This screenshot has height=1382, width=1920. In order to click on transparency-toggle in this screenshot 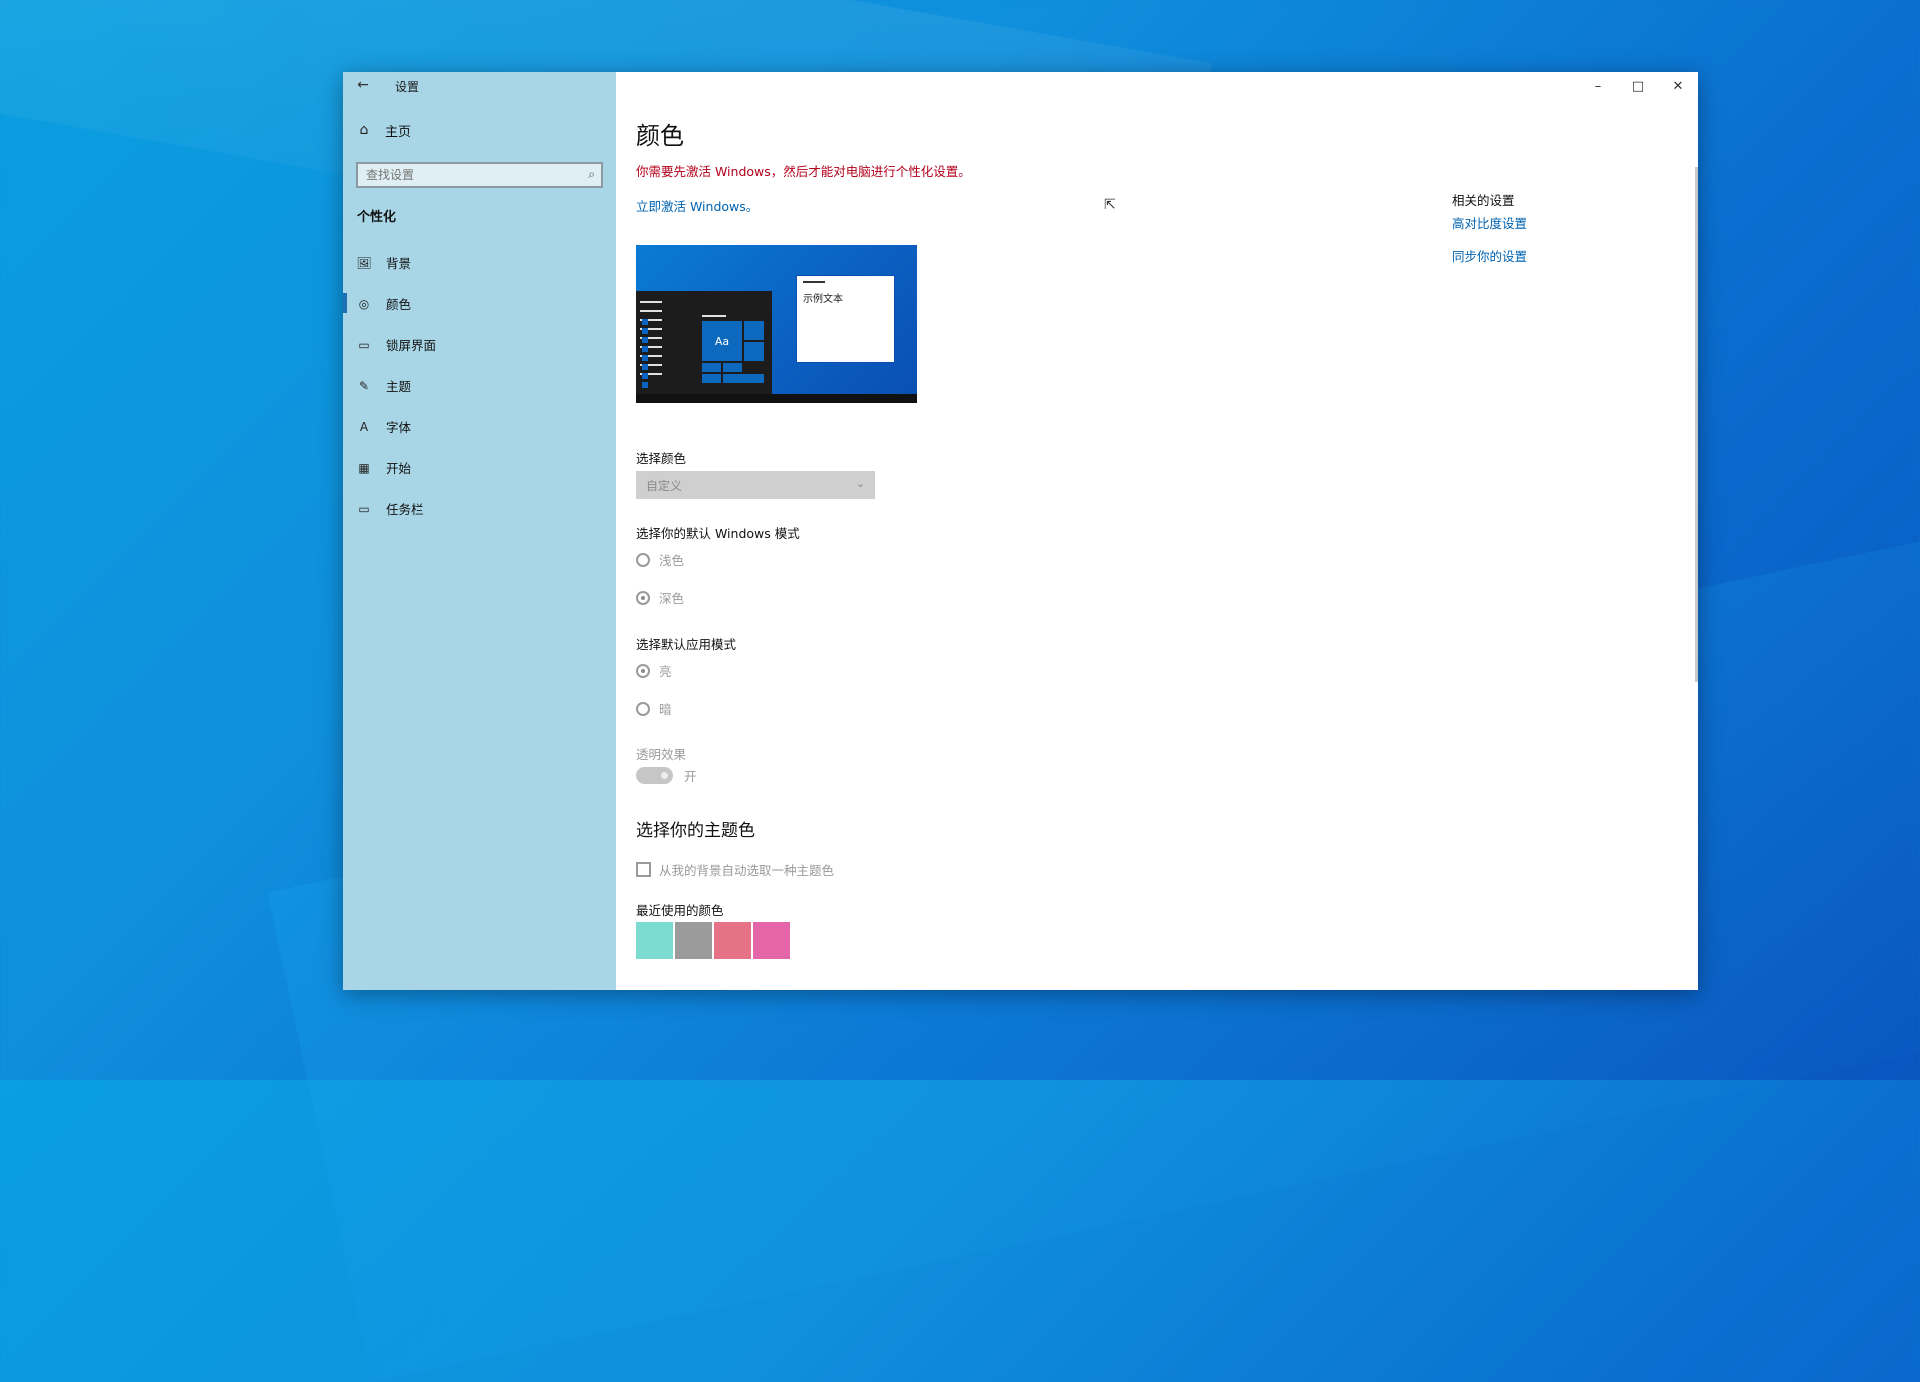, I will do `click(654, 775)`.